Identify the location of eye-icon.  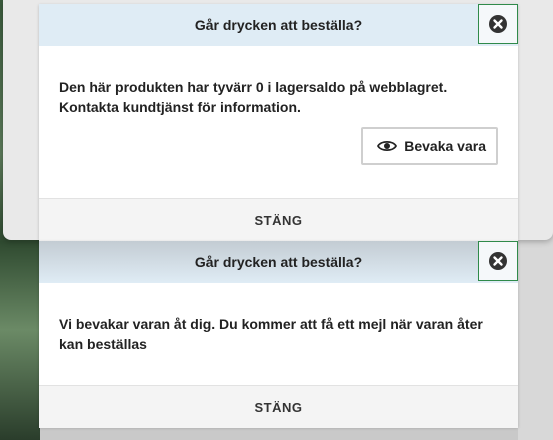
(387, 146).